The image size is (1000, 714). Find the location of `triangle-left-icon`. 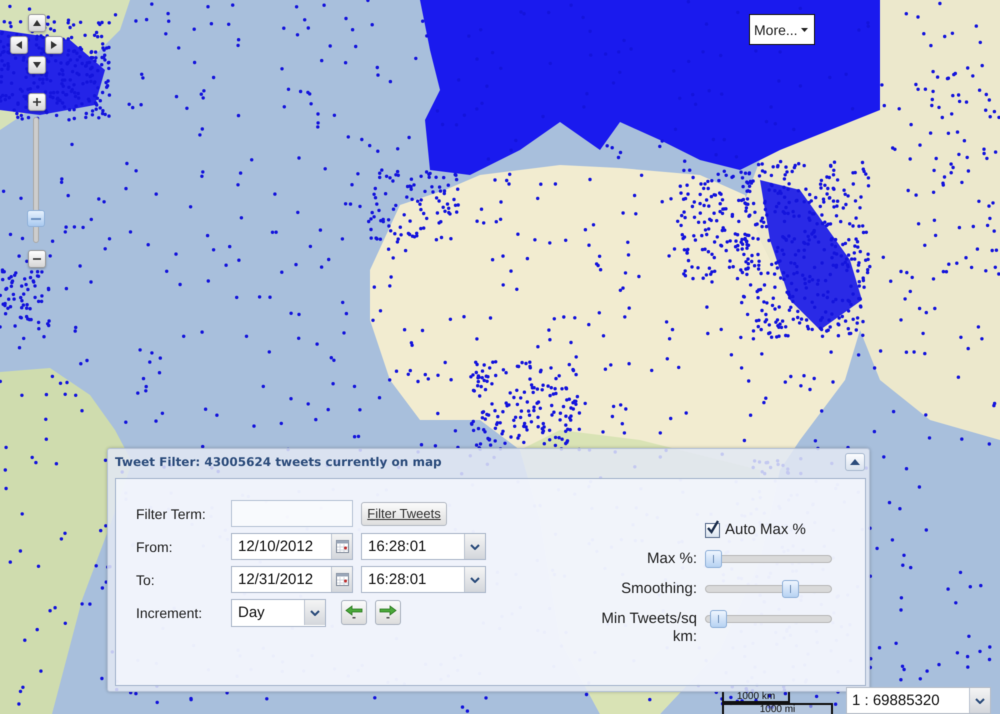

triangle-left-icon is located at coordinates (19, 45).